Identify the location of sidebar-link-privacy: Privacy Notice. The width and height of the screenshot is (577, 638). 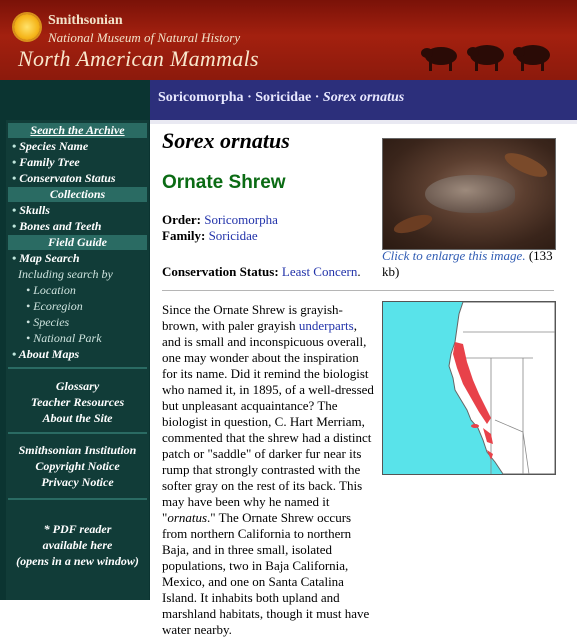
(77, 482).